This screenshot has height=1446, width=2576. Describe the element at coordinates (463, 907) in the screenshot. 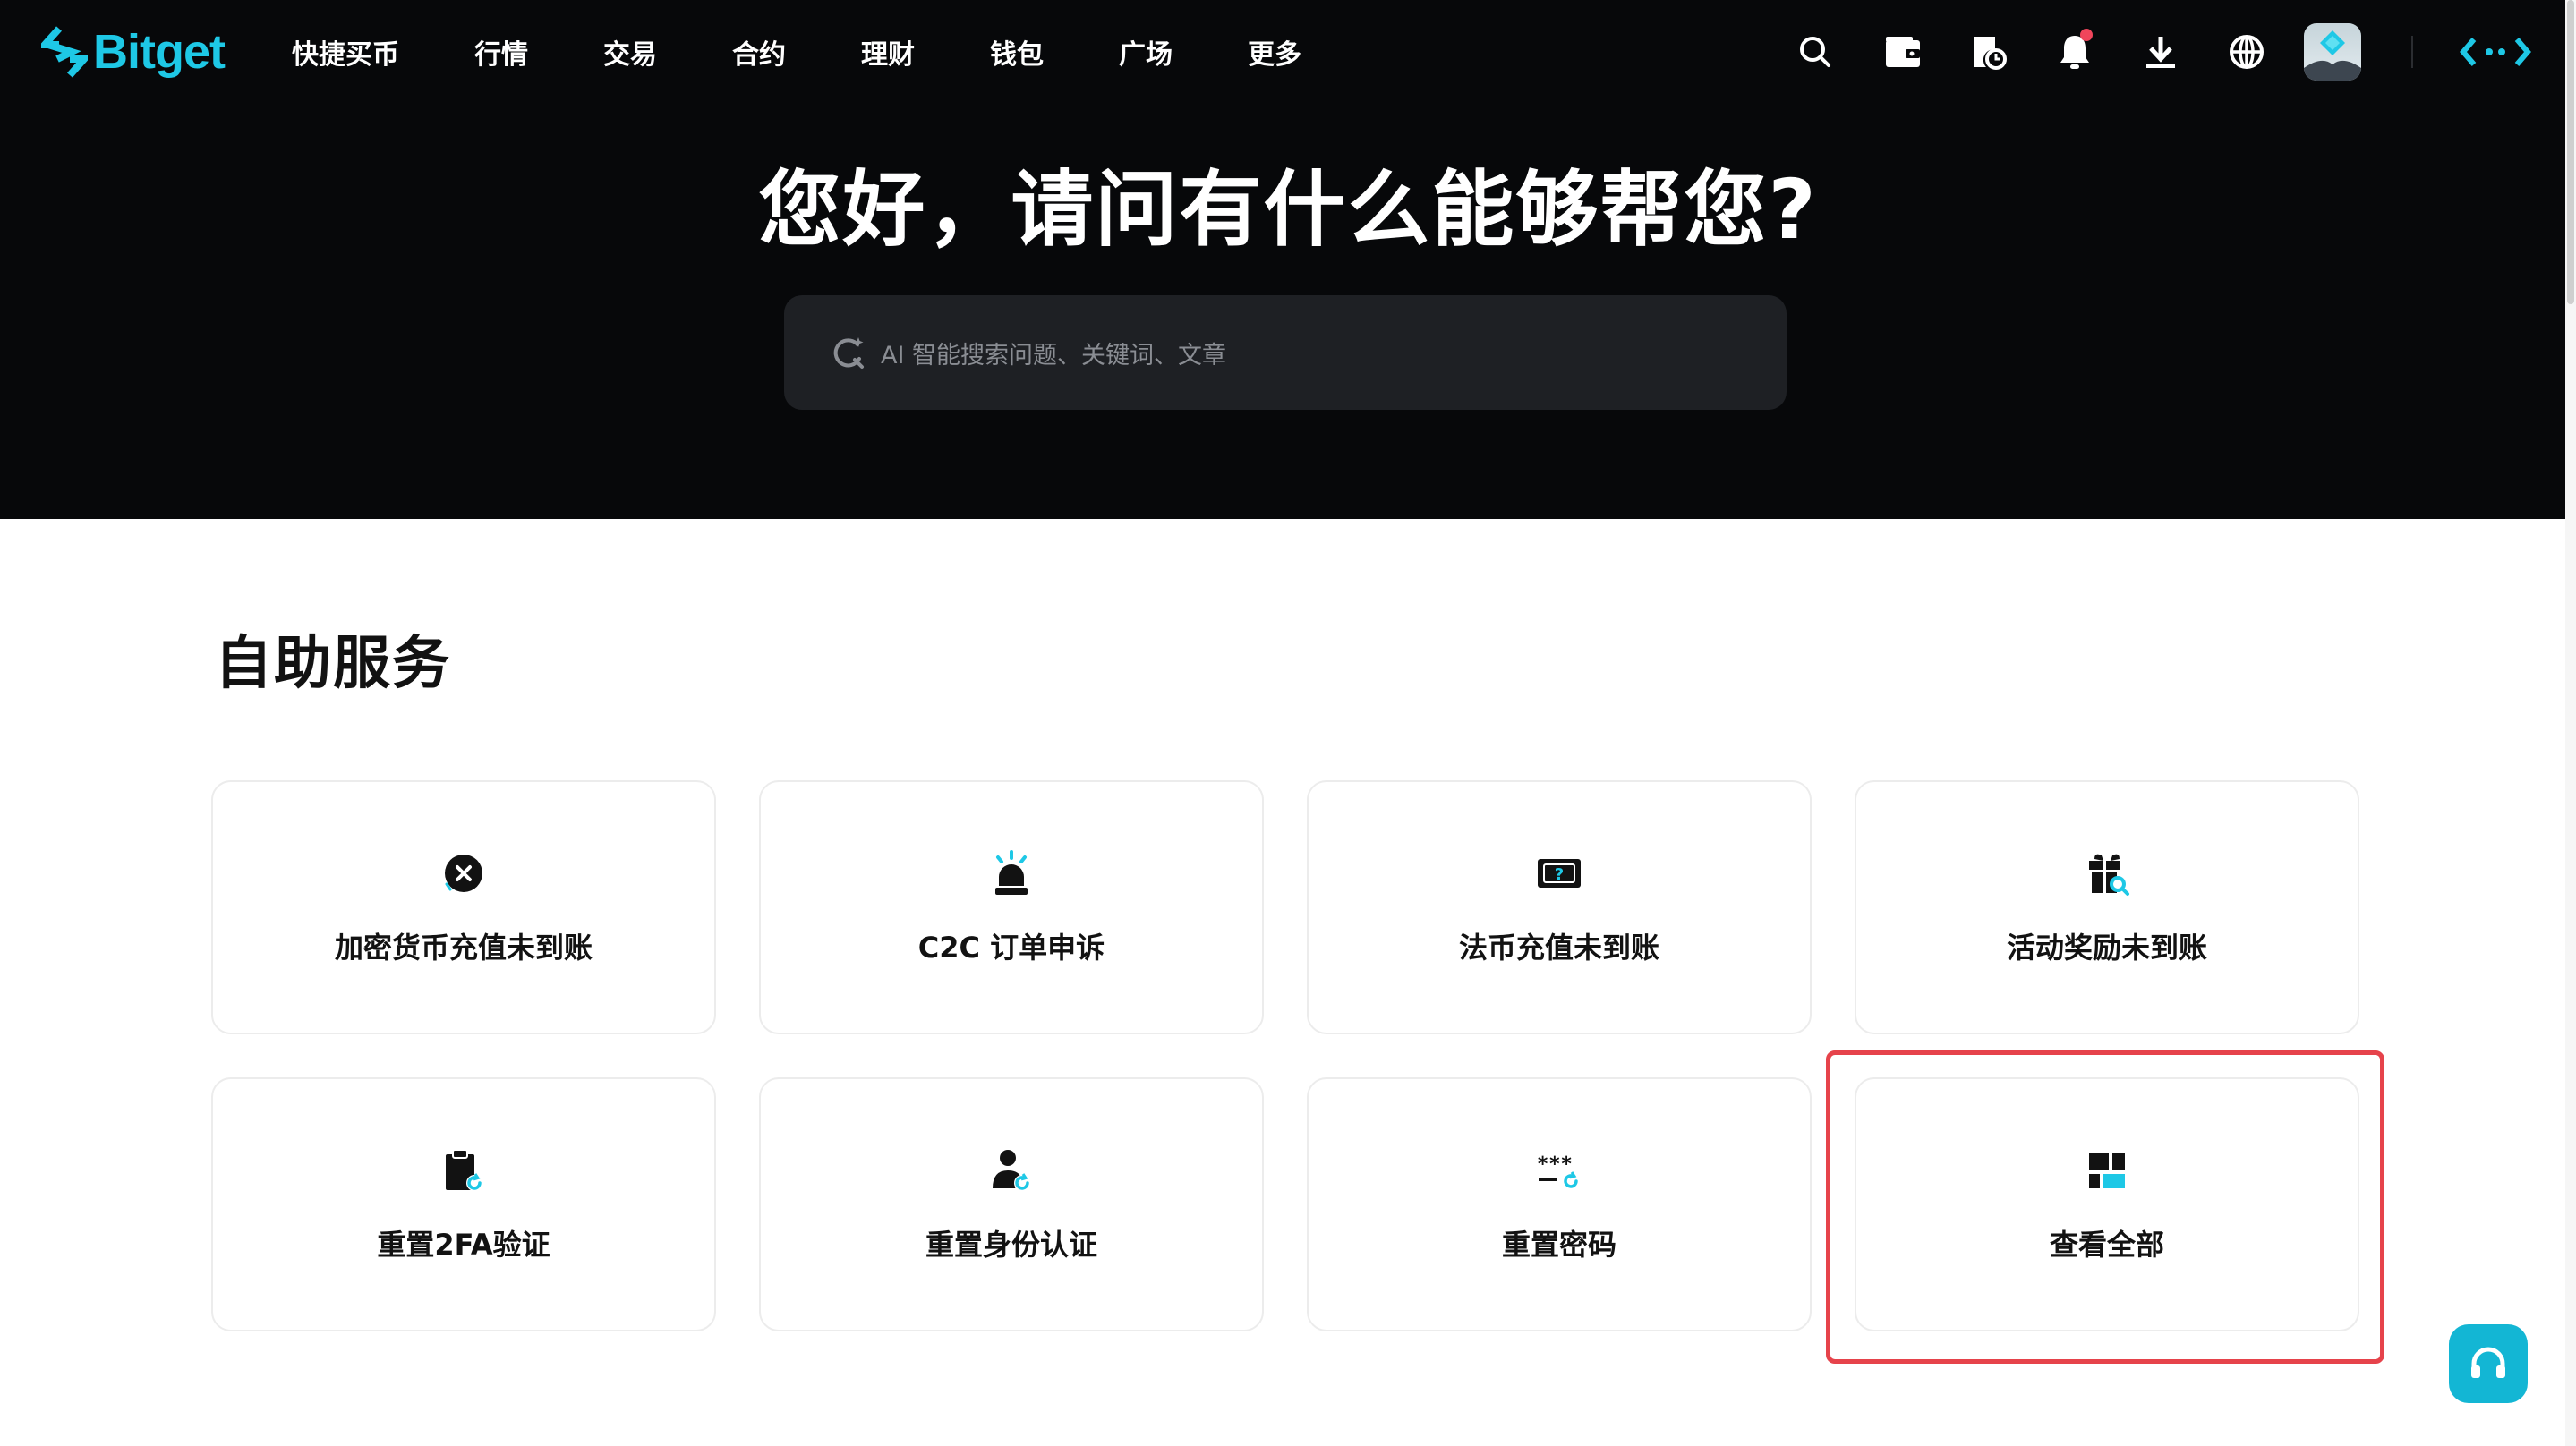

I see `card-crypto-deposit-missing: 加密货币充值未到账` at that location.